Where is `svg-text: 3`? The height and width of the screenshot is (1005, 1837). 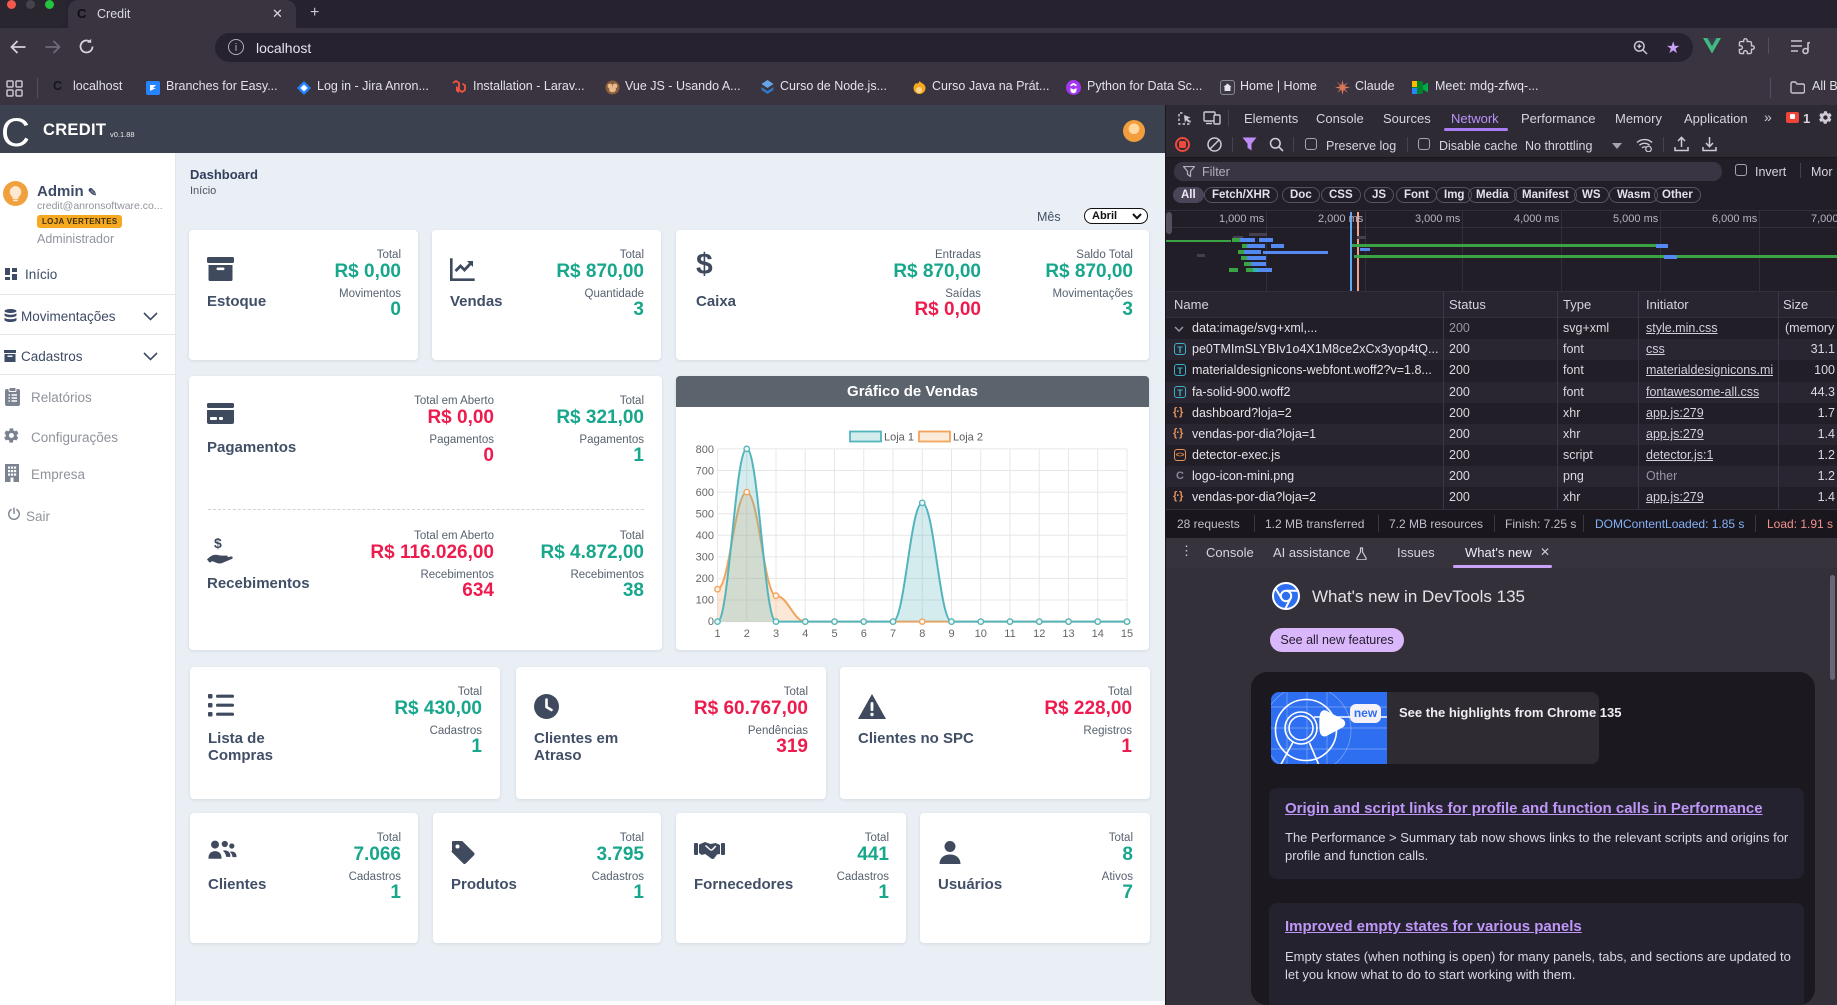 svg-text: 3 is located at coordinates (776, 634).